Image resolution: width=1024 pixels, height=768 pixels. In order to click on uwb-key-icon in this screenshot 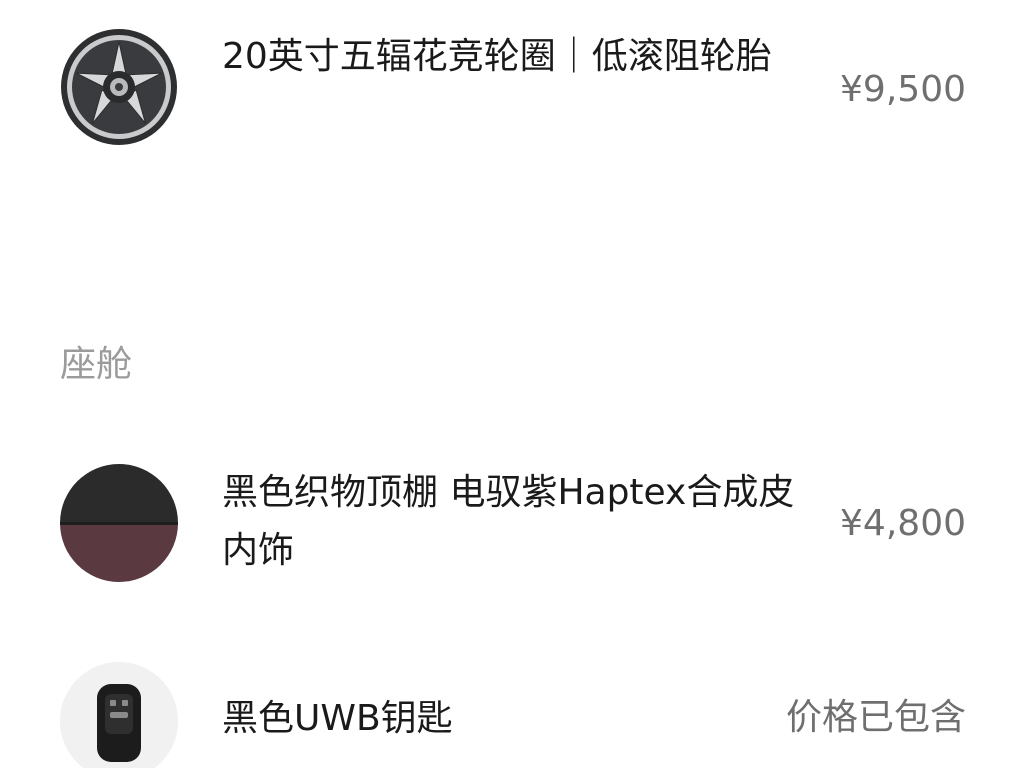, I will do `click(119, 715)`.